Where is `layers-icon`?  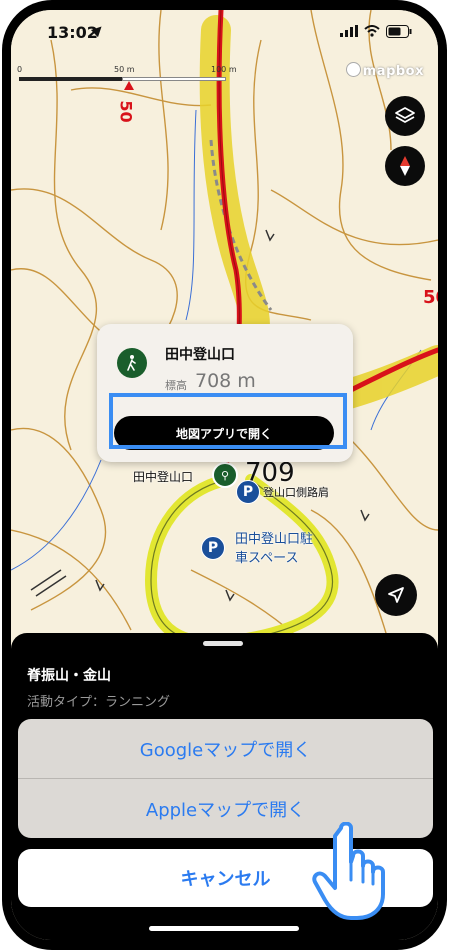 layers-icon is located at coordinates (405, 115).